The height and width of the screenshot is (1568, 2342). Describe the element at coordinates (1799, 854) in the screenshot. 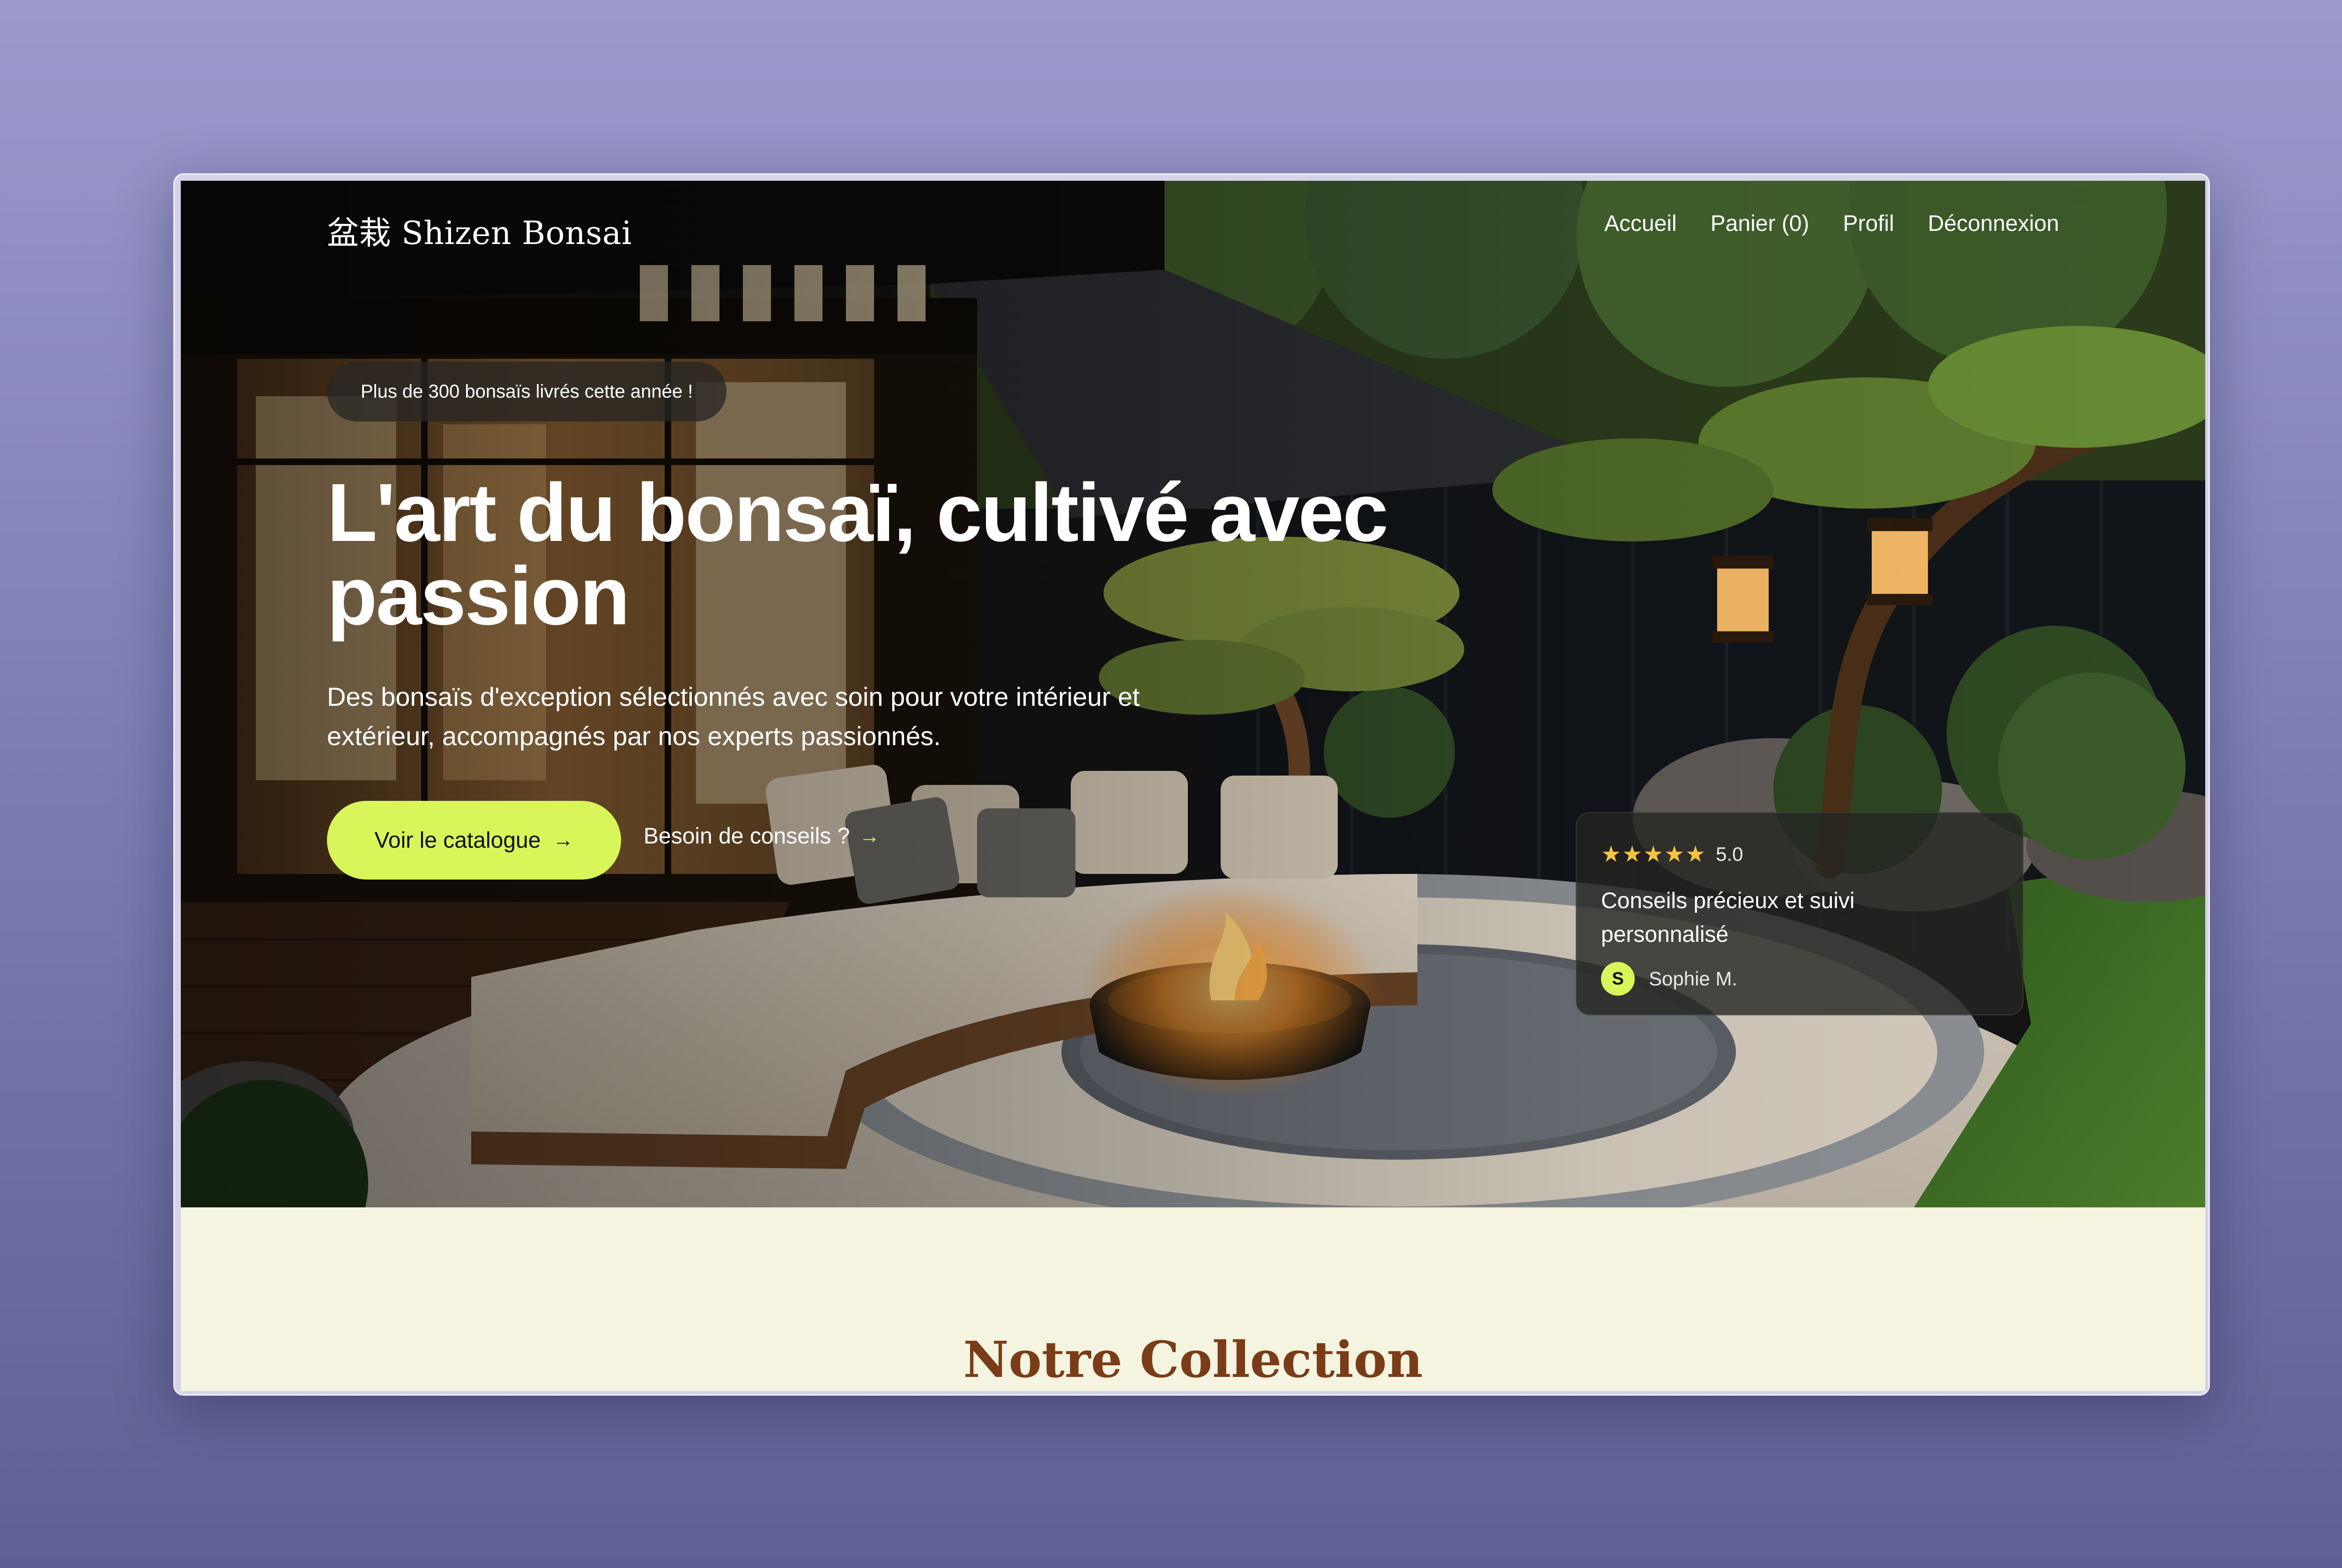

I see `rating-row: ★★★★★ 5.0` at that location.